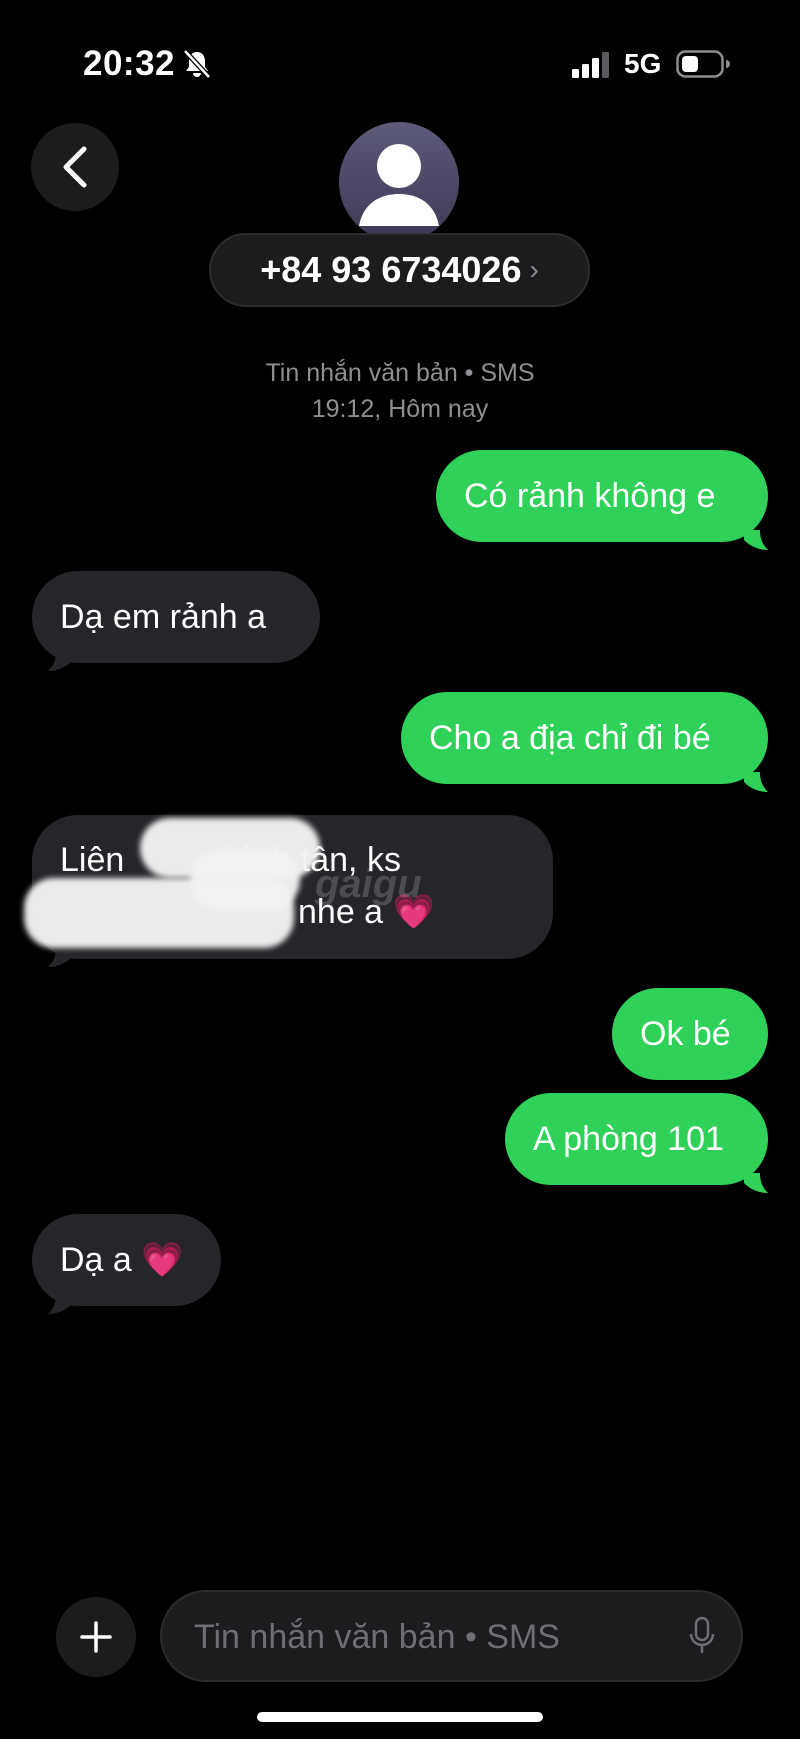 The height and width of the screenshot is (1739, 800). I want to click on battery-icon, so click(703, 64).